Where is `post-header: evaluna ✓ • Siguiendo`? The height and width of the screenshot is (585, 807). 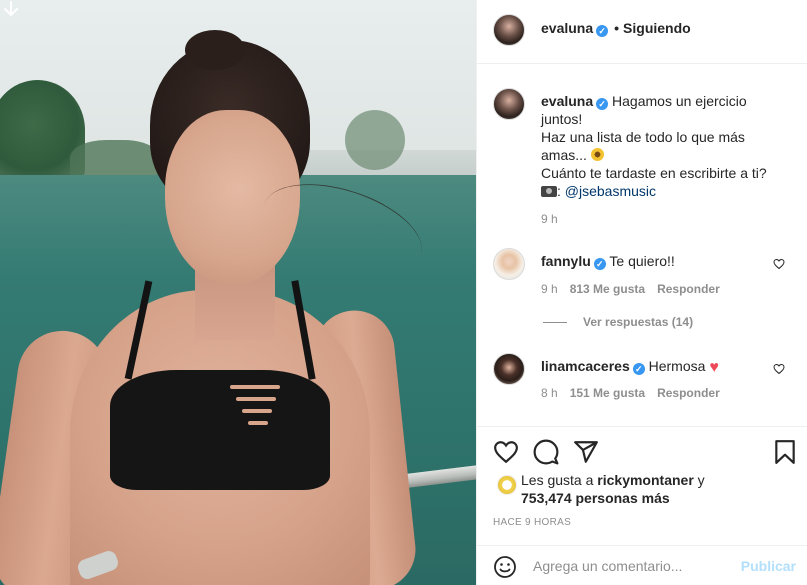 post-header: evaluna ✓ • Siguiendo is located at coordinates (642, 32).